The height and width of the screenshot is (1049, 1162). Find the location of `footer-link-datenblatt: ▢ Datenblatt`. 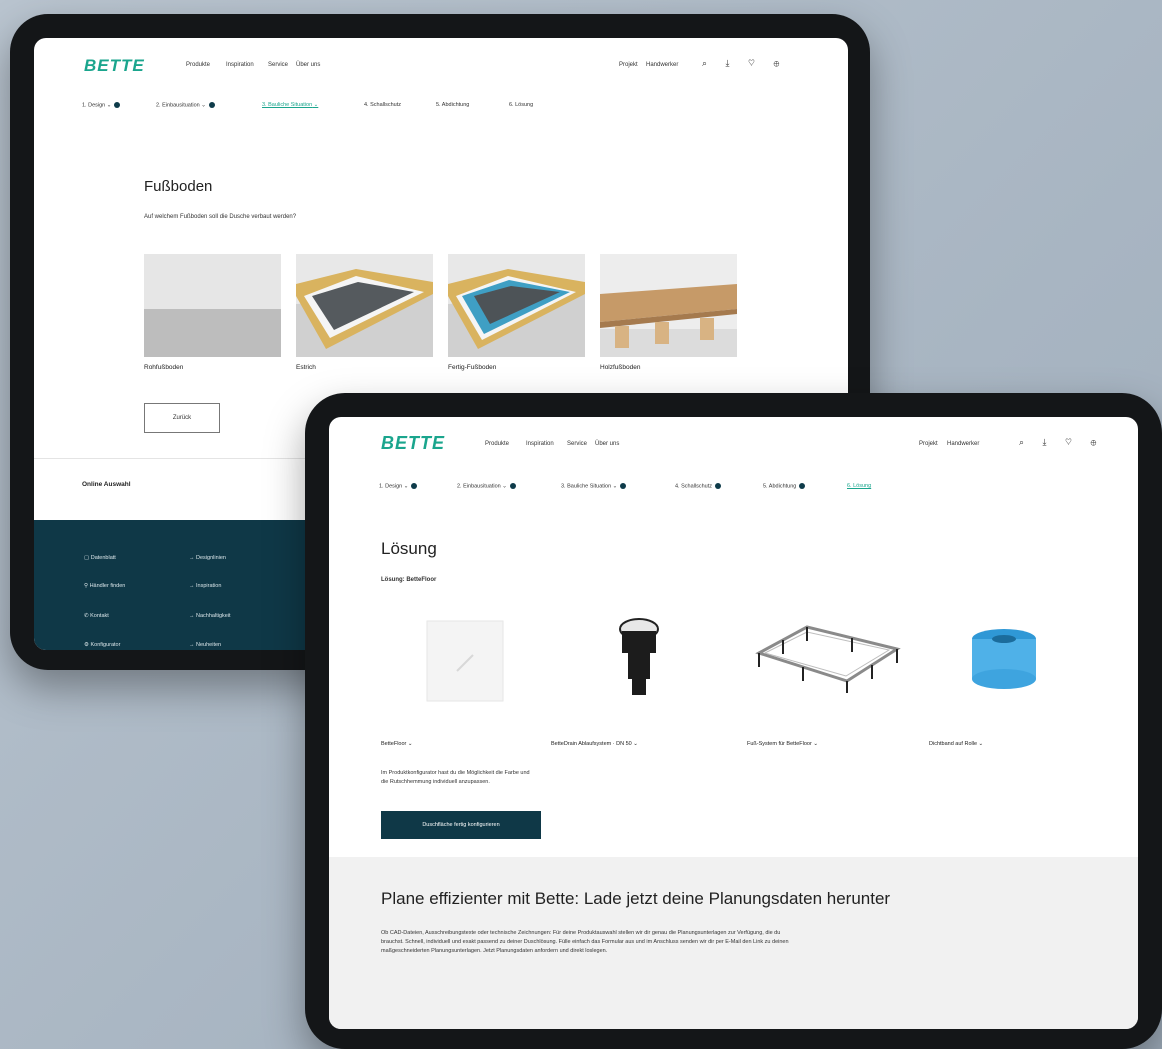

footer-link-datenblatt: ▢ Datenblatt is located at coordinates (100, 558).